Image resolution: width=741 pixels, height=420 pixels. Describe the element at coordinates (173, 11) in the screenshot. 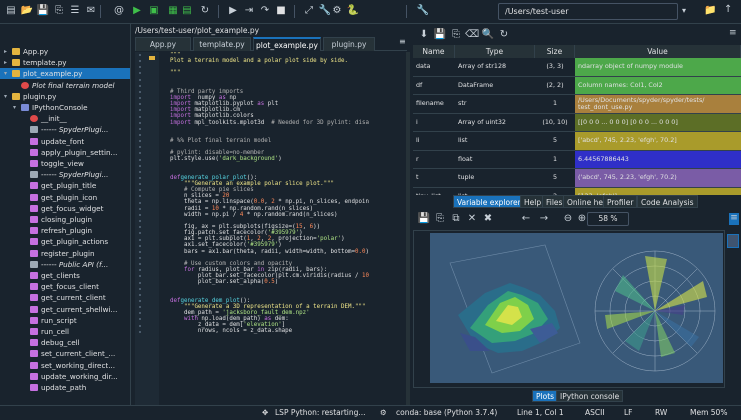

I see `run-cell-advance-icon: ▦` at that location.